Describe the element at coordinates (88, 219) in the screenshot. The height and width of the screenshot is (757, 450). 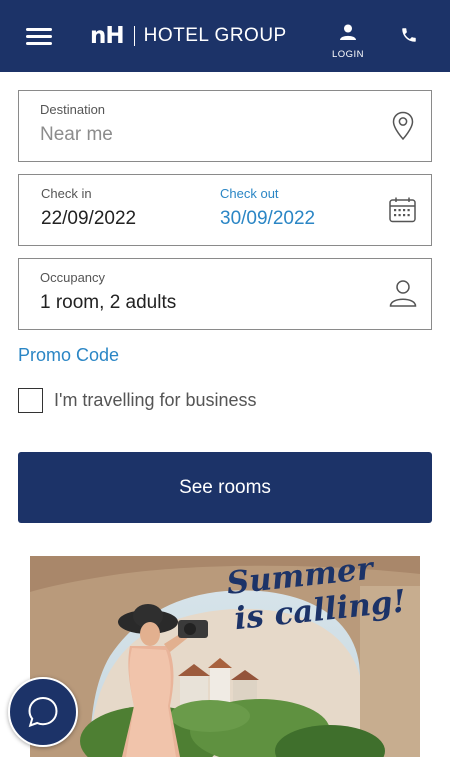
I see `check-in-value: 22/09/2022` at that location.